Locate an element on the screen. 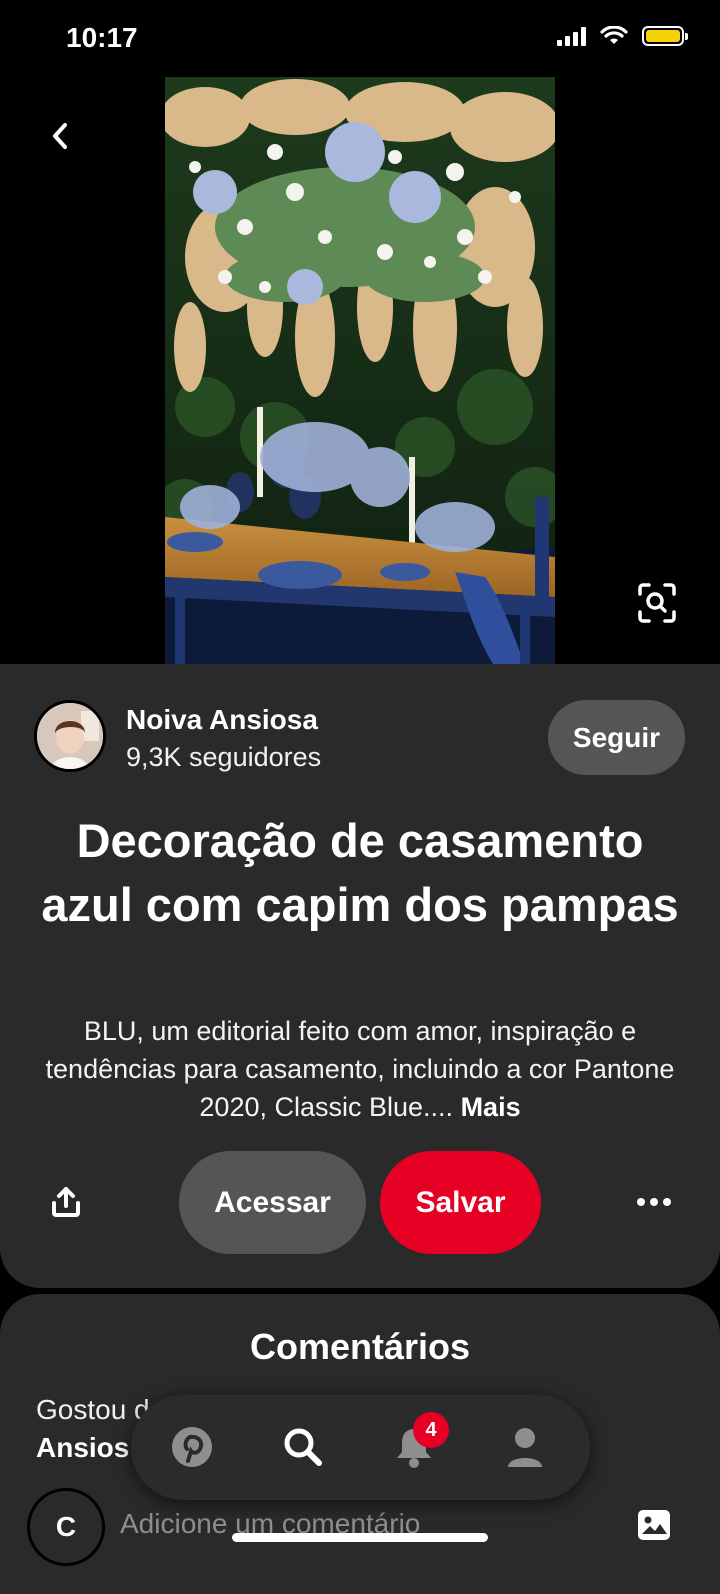 The width and height of the screenshot is (720, 1594). visit-button: Acessar is located at coordinates (272, 1202).